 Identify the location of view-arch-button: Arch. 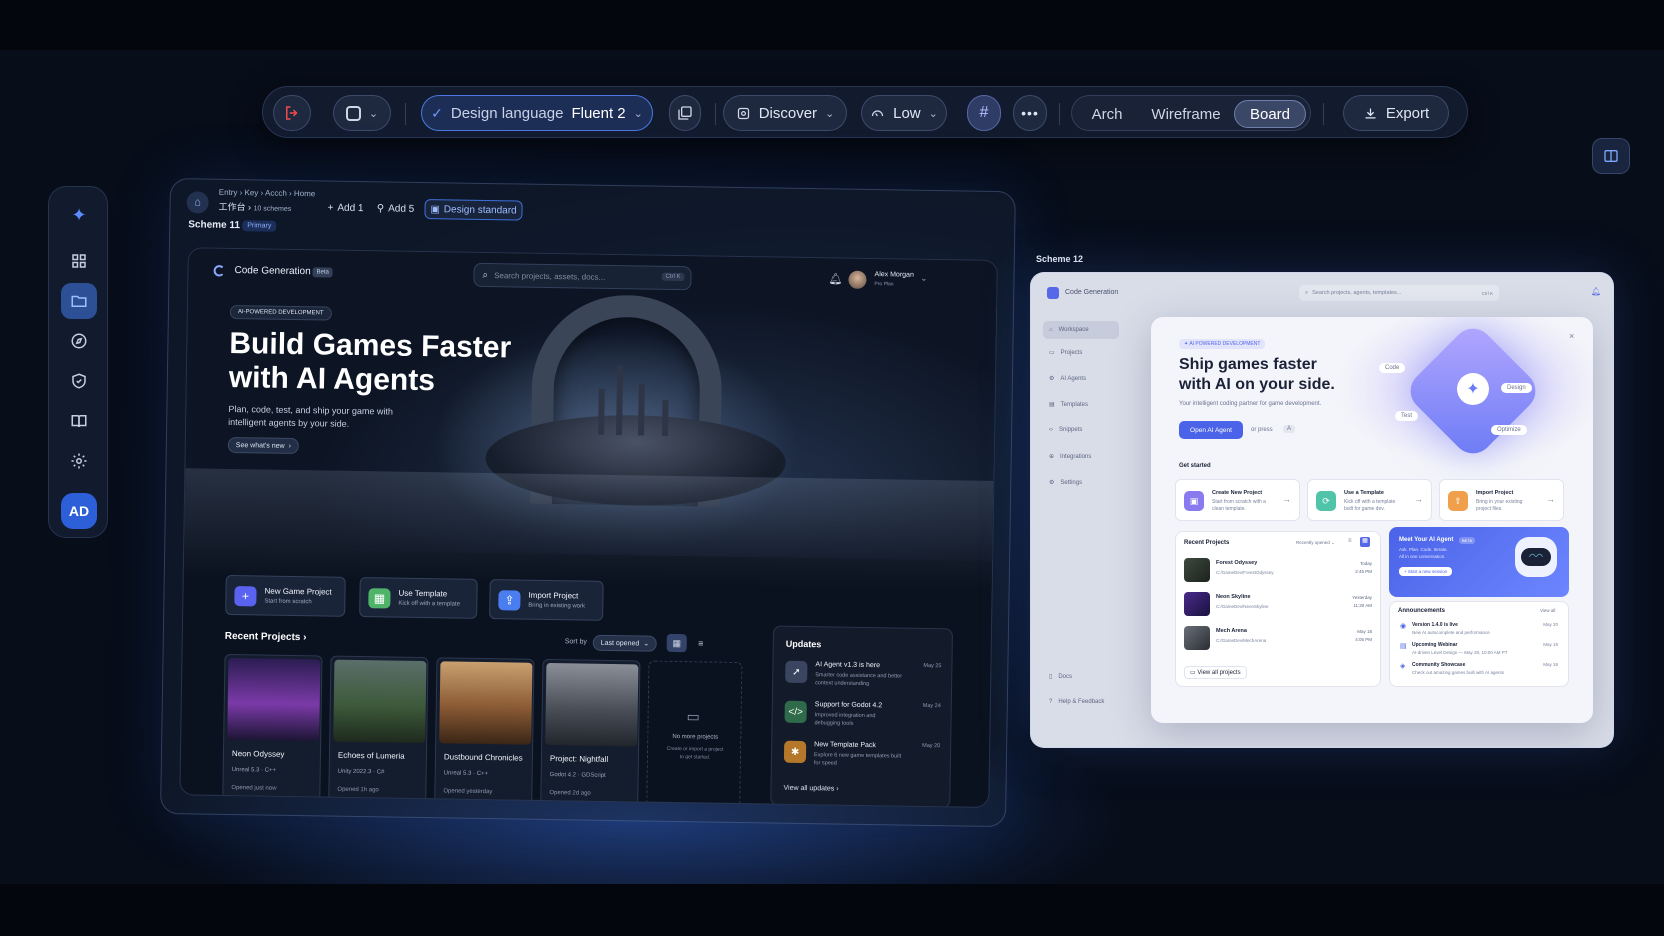
(1107, 114).